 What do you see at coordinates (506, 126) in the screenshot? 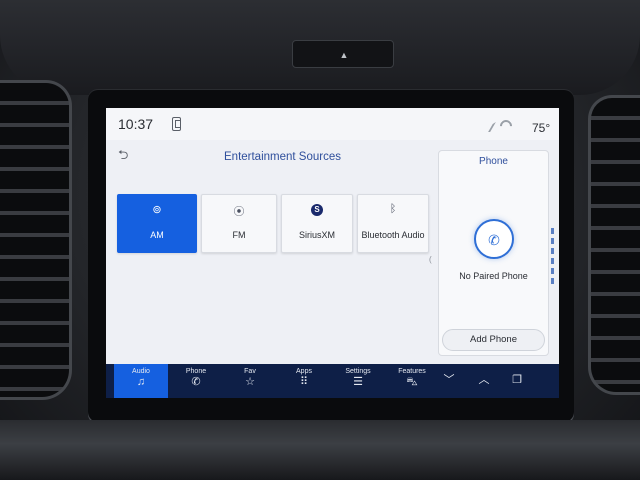
I see `wifi-icon` at bounding box center [506, 126].